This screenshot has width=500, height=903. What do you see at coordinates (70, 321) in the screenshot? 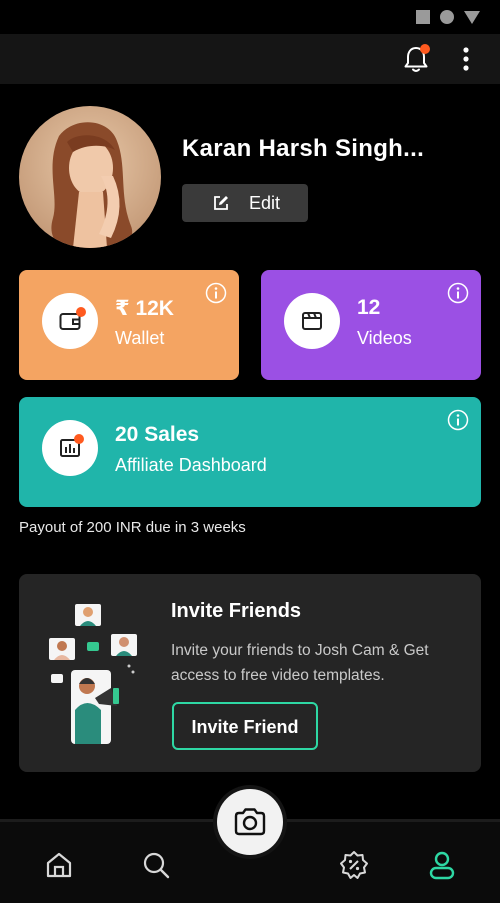
I see `wallet-icon-circle` at bounding box center [70, 321].